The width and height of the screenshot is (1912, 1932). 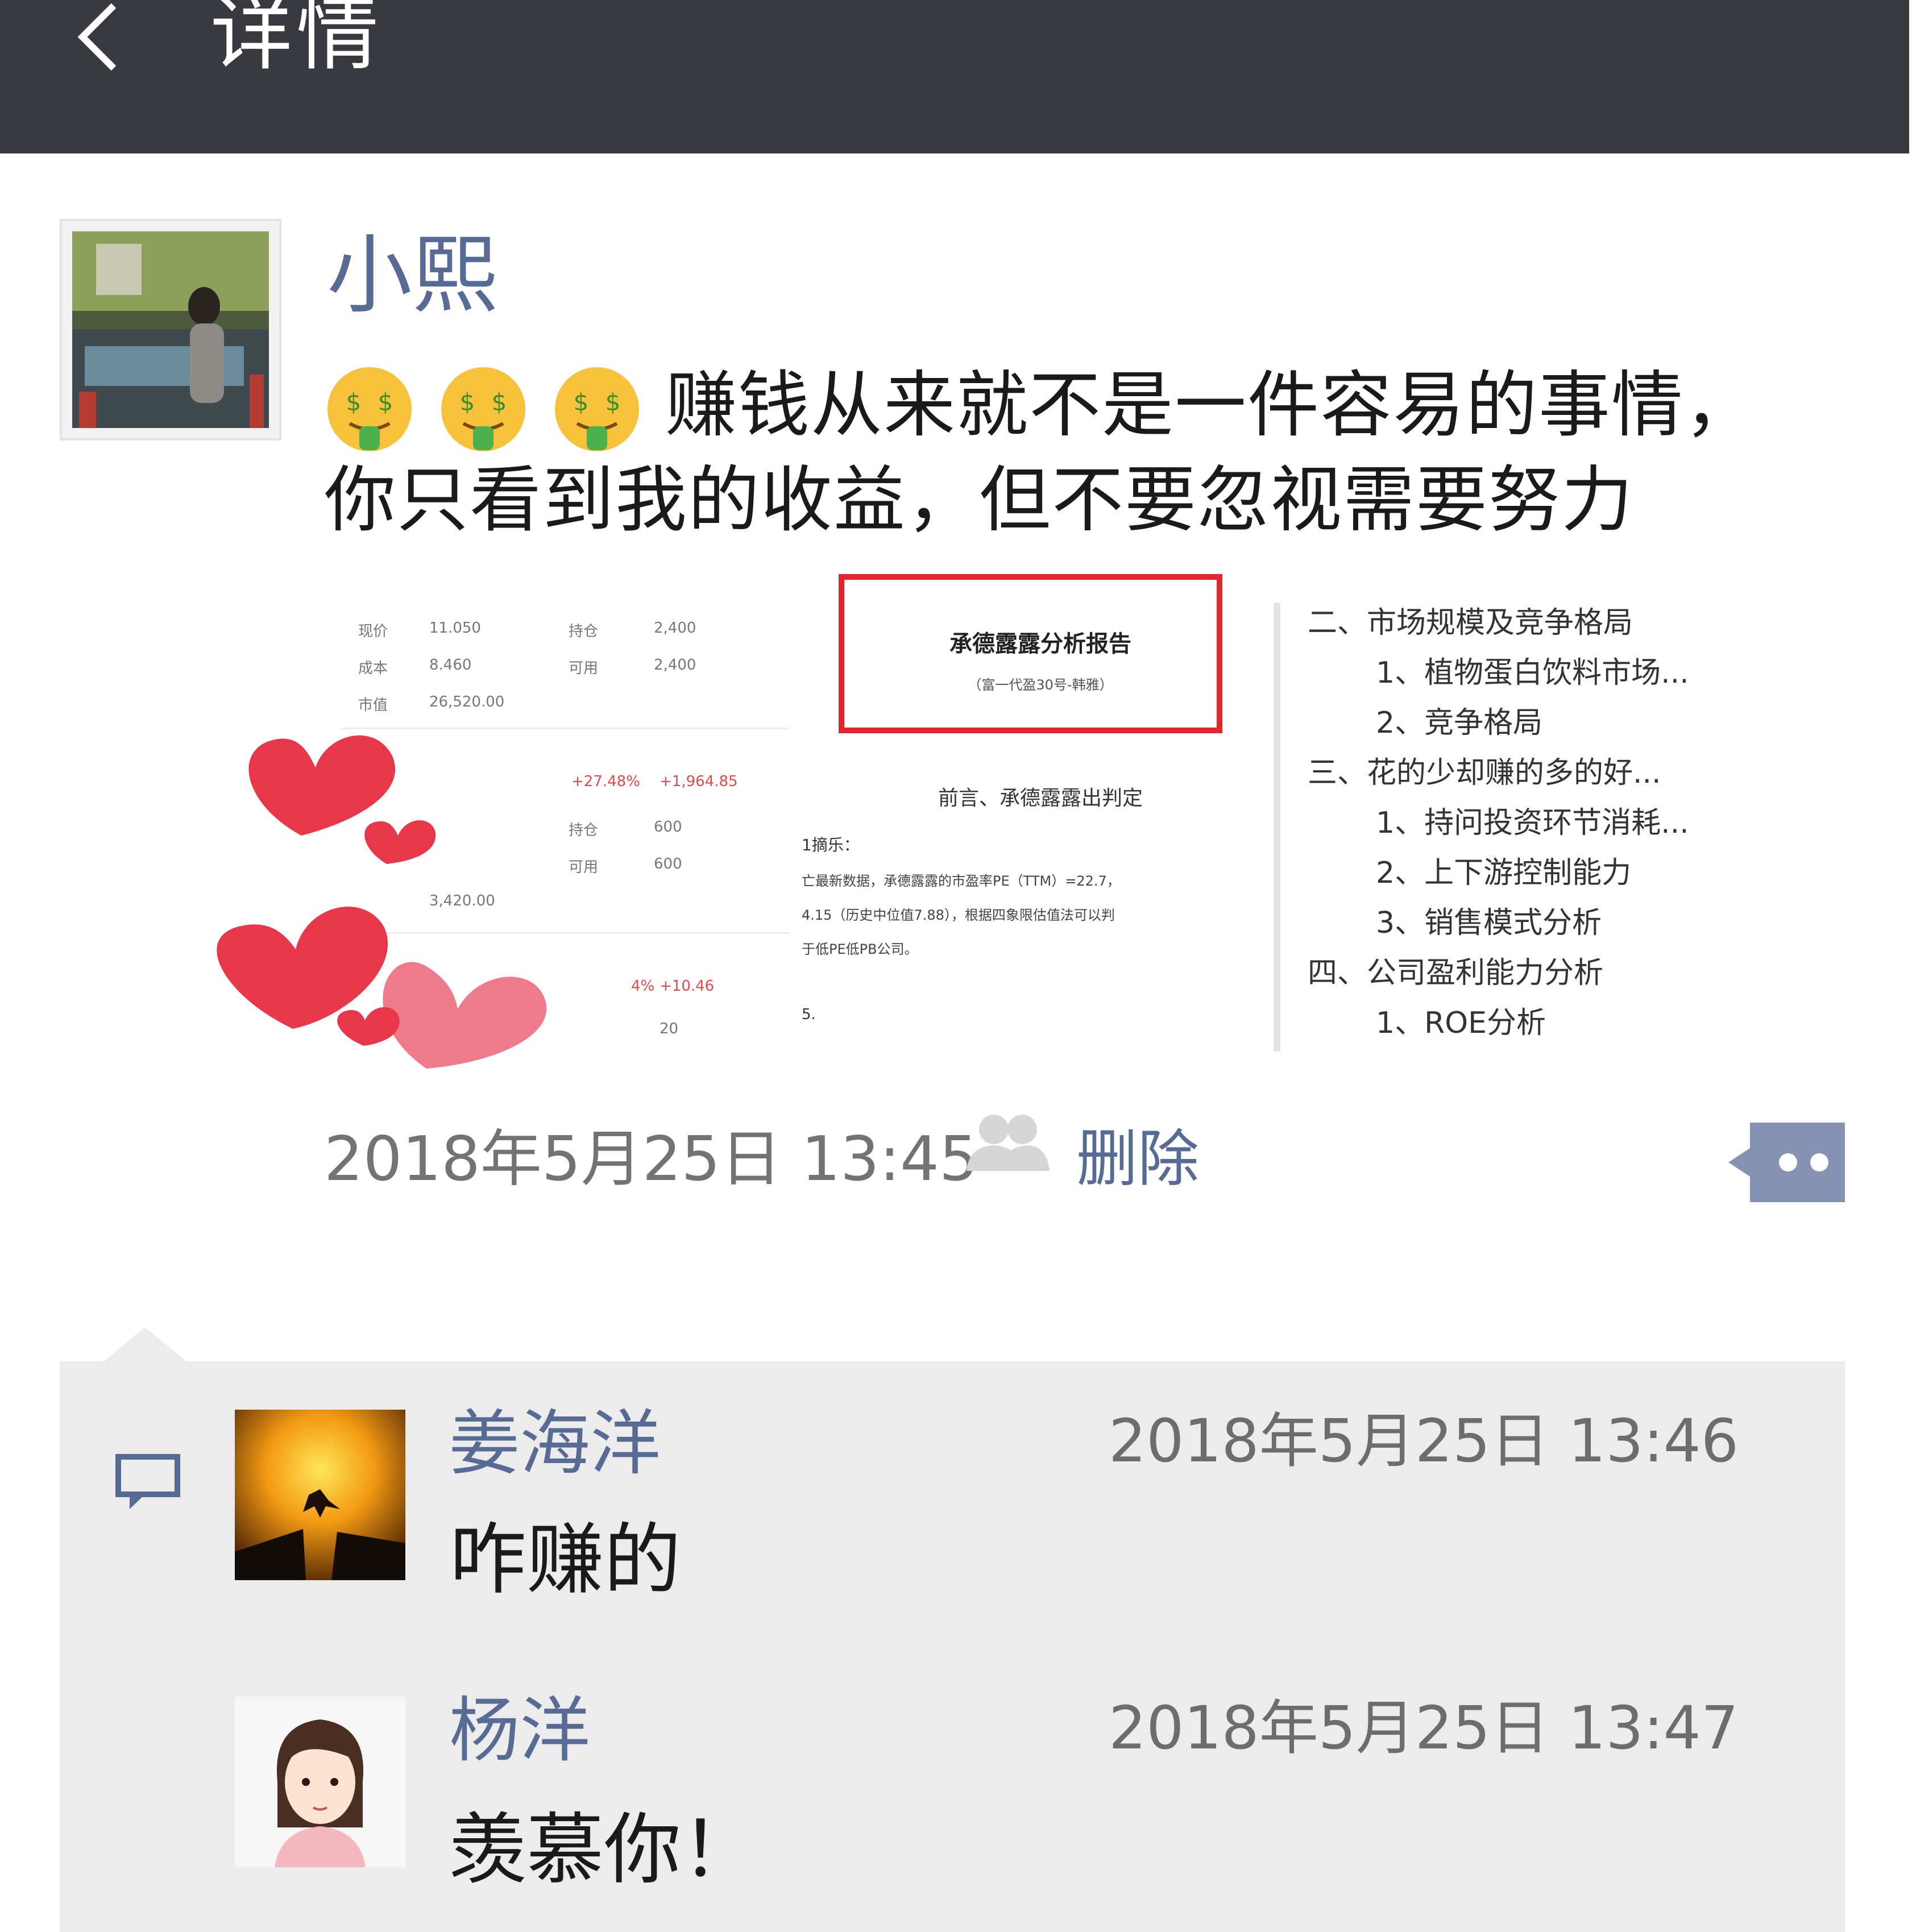 I want to click on avatar-sunset-photo, so click(x=320, y=1495).